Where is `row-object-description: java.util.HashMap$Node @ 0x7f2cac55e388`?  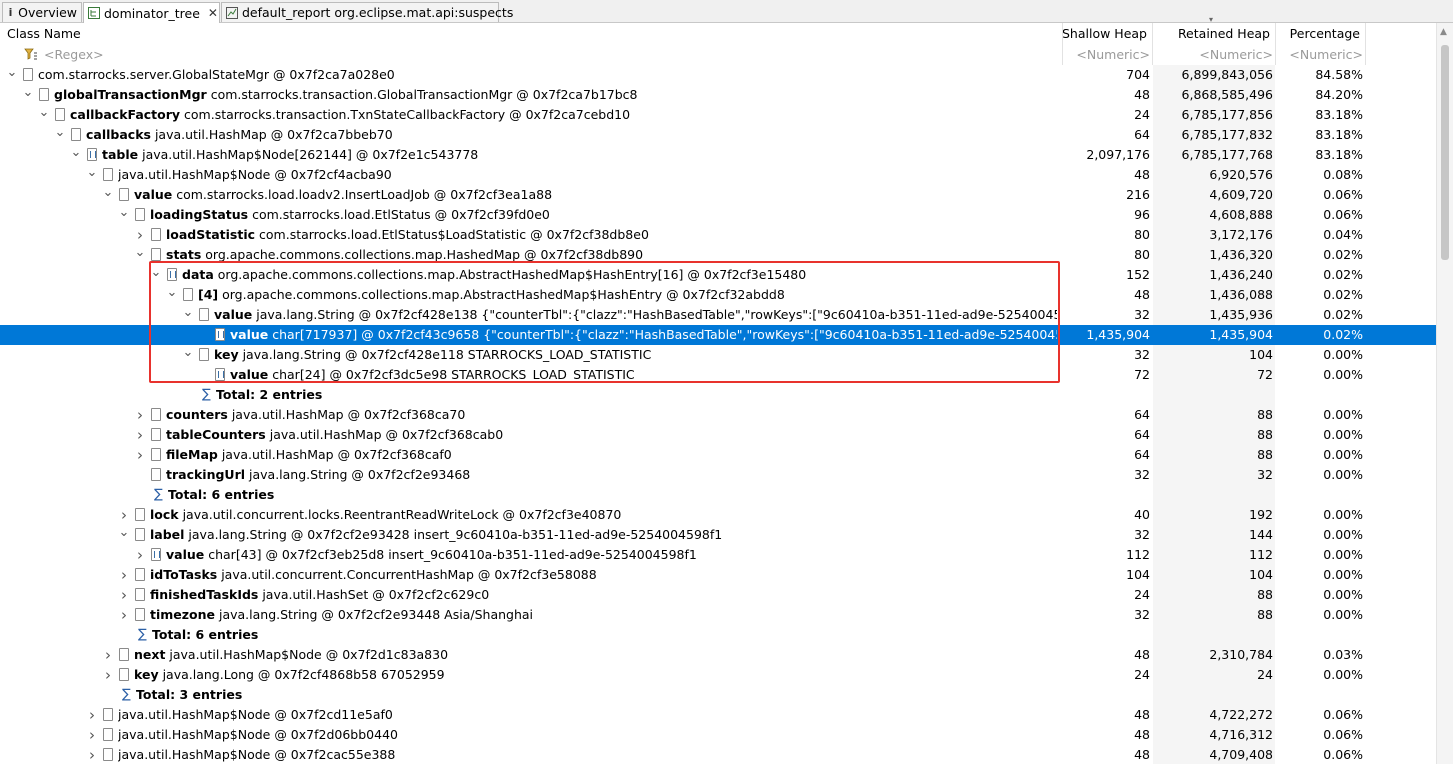 row-object-description: java.util.HashMap$Node @ 0x7f2cac55e388 is located at coordinates (257, 754).